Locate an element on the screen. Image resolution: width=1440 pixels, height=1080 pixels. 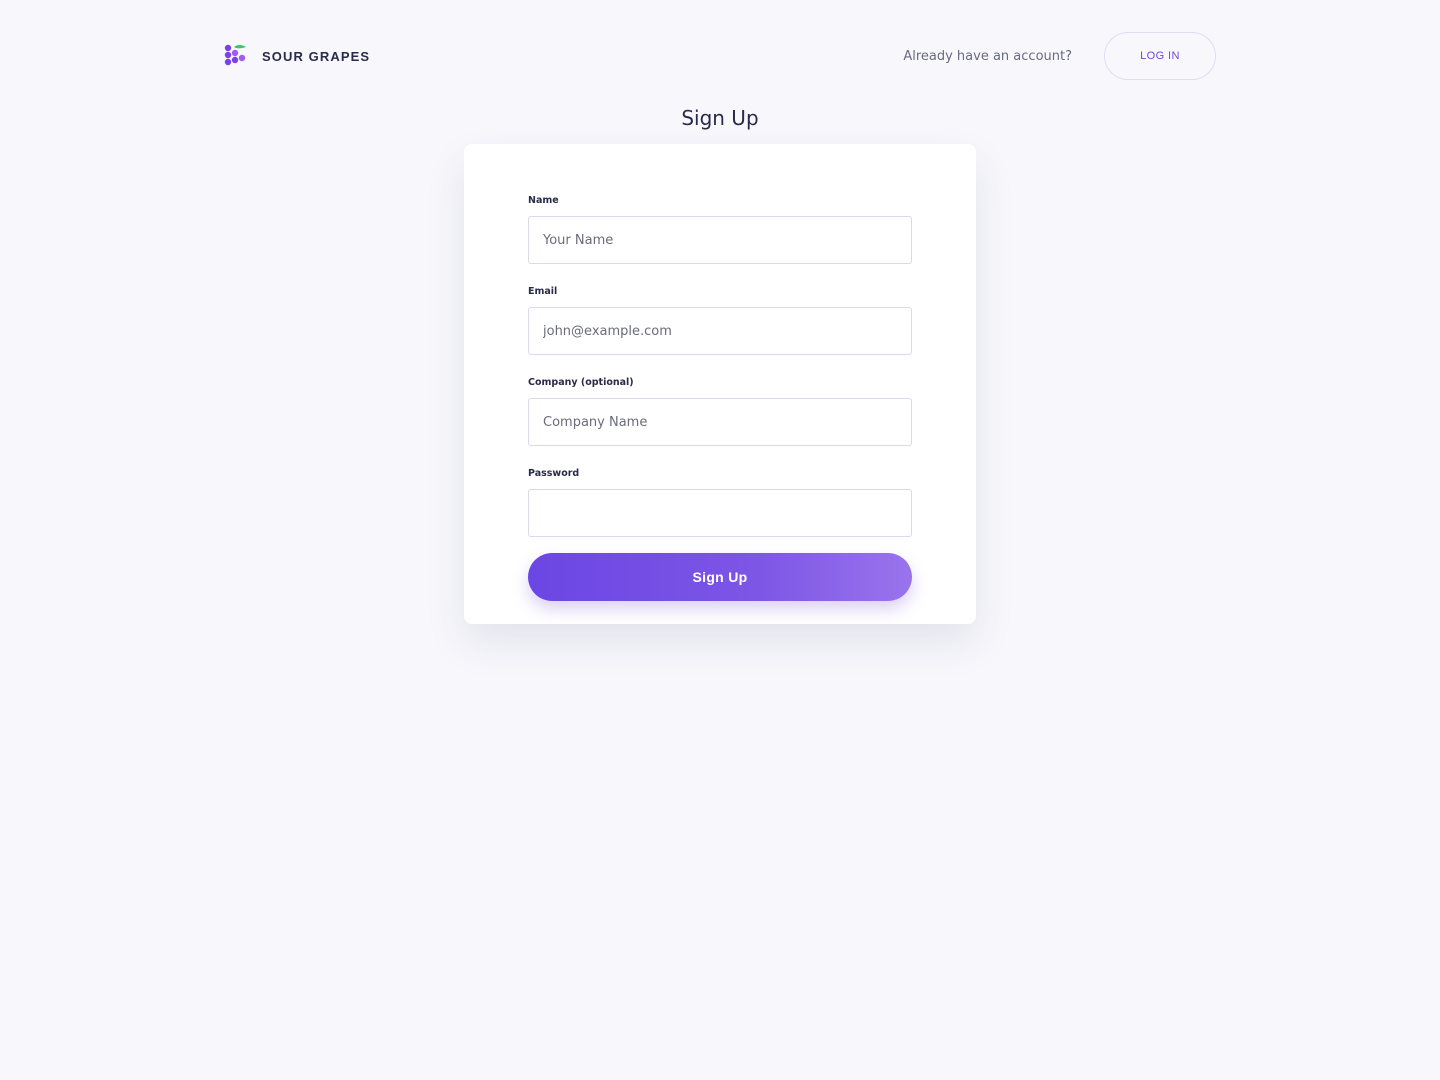
password-field-group: Password is located at coordinates (720, 502).